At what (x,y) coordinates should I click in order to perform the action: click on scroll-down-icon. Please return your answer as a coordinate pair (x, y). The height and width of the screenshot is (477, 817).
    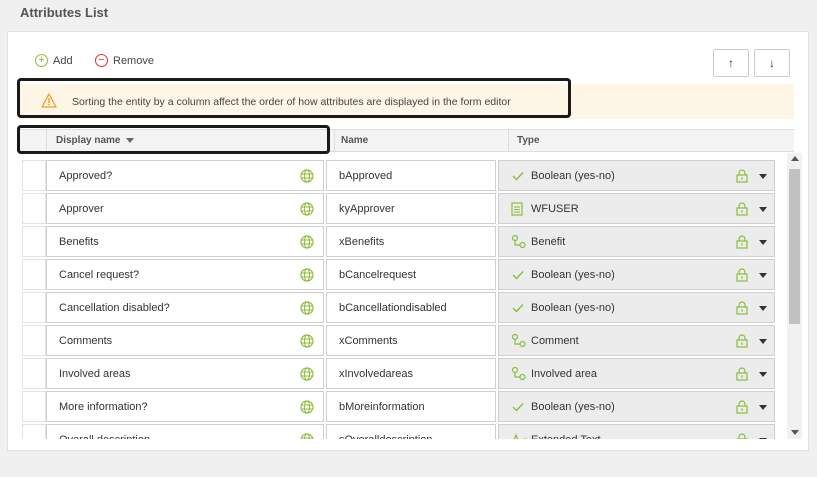
    Looking at the image, I should click on (795, 432).